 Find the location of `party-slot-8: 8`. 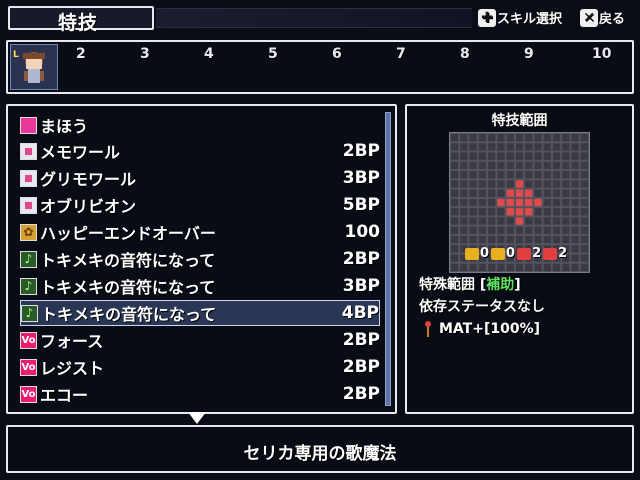

party-slot-8: 8 is located at coordinates (465, 54).